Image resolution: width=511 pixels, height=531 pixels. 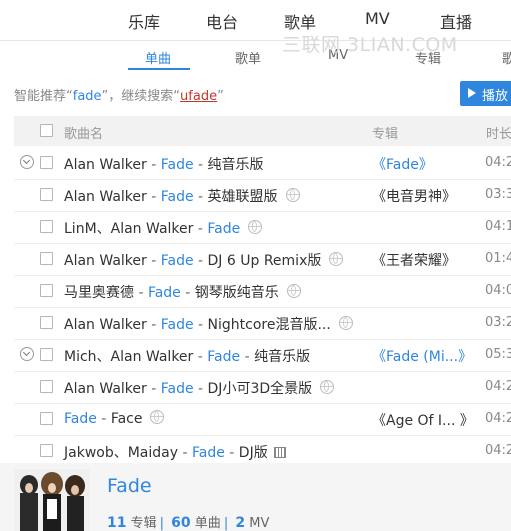 I want to click on song-album: 《Fade》, so click(x=402, y=164).